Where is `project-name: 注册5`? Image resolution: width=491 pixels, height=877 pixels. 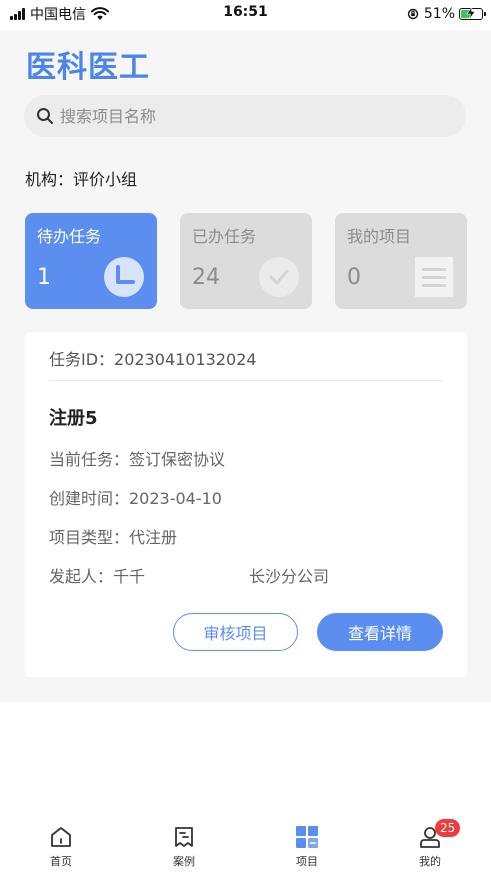 project-name: 注册5 is located at coordinates (73, 418).